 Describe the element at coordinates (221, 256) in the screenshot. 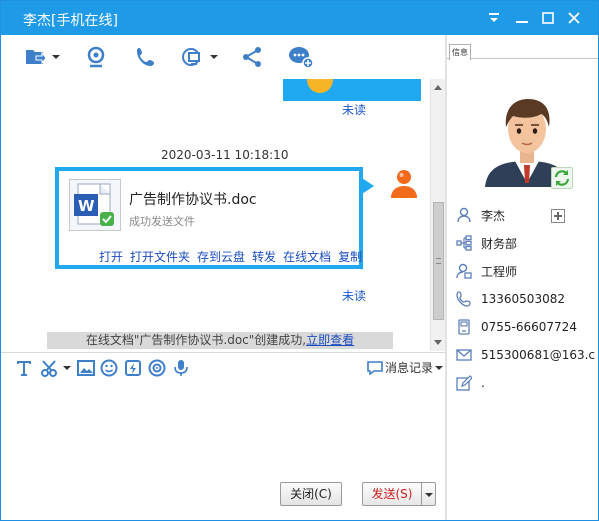

I see `save-to-cloud-link: 存到云盘` at that location.